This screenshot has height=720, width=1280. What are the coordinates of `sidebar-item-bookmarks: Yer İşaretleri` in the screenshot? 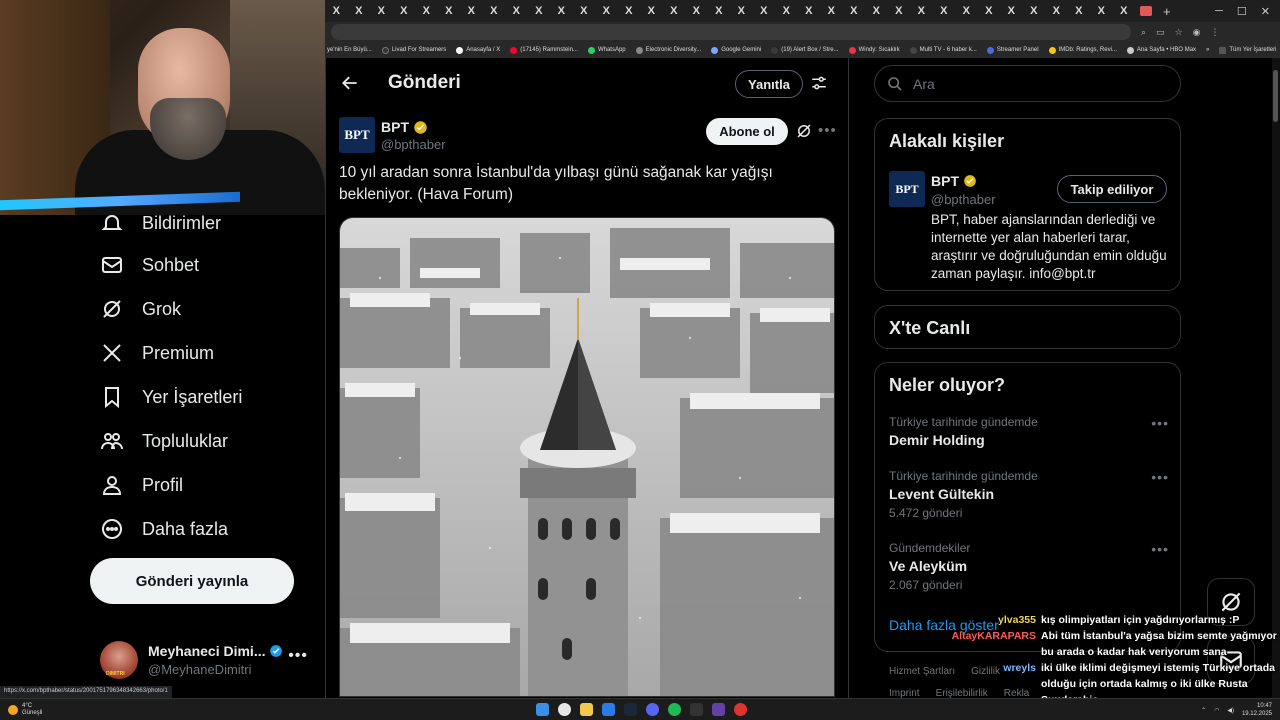 It's located at (171, 397).